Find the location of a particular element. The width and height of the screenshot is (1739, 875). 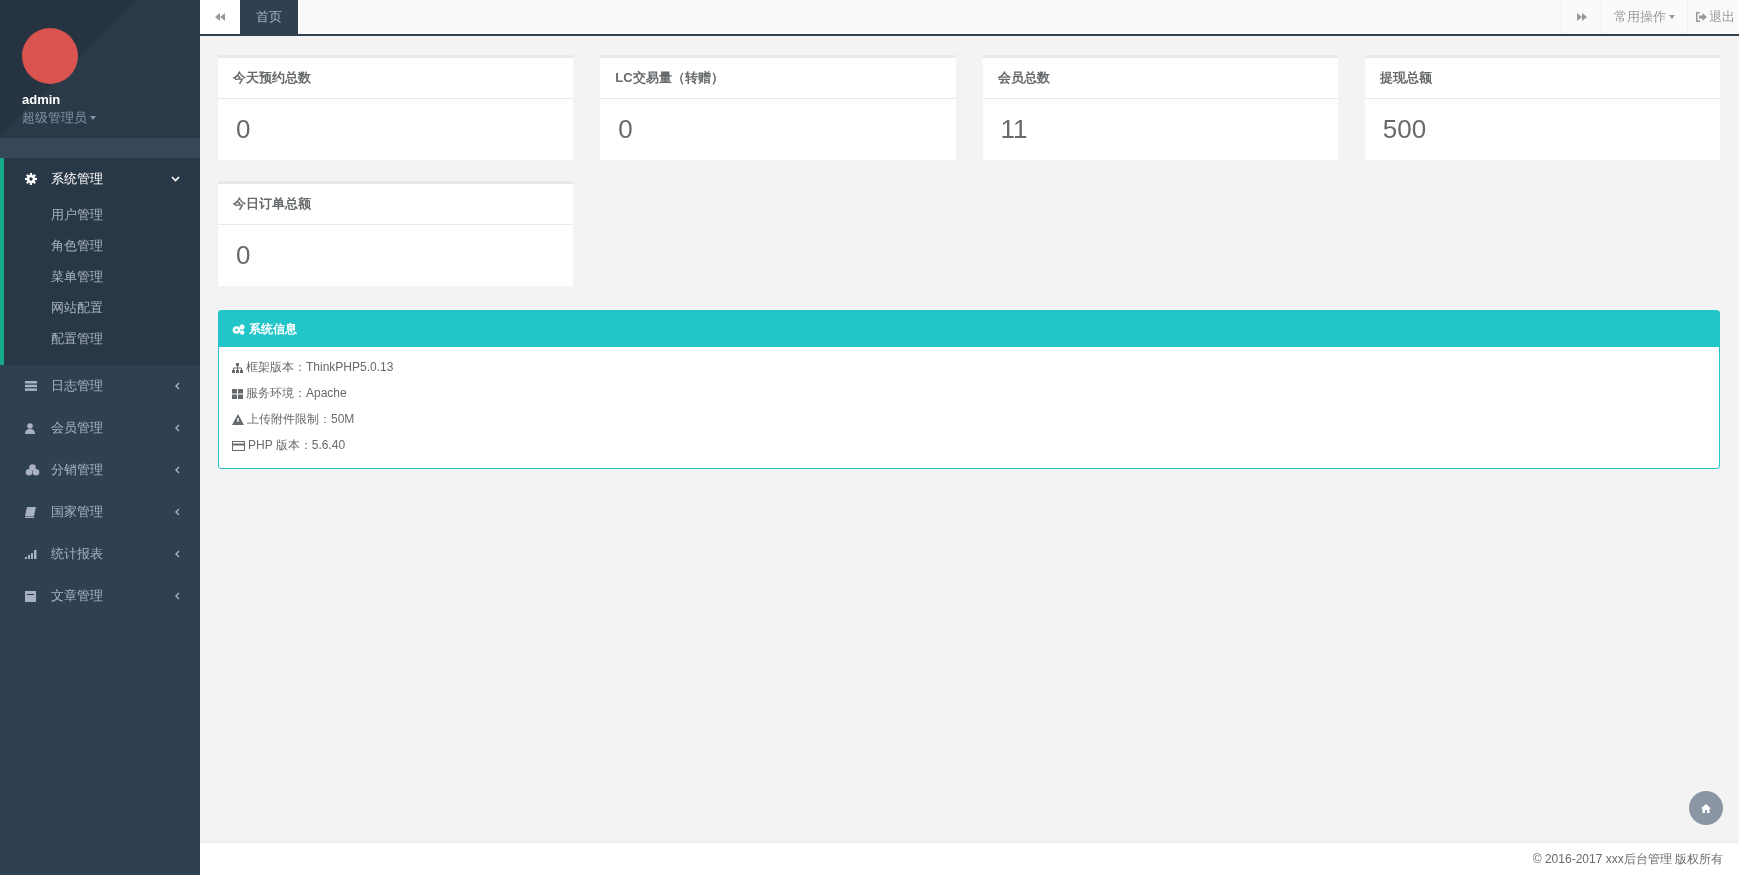

info-text: 上传附件限制：50M is located at coordinates (301, 419).